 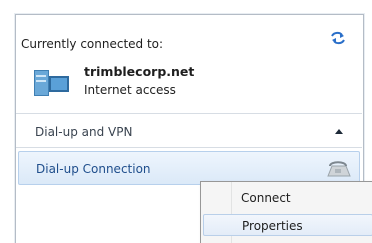 I want to click on menu-item-properties: Properties, so click(x=287, y=225).